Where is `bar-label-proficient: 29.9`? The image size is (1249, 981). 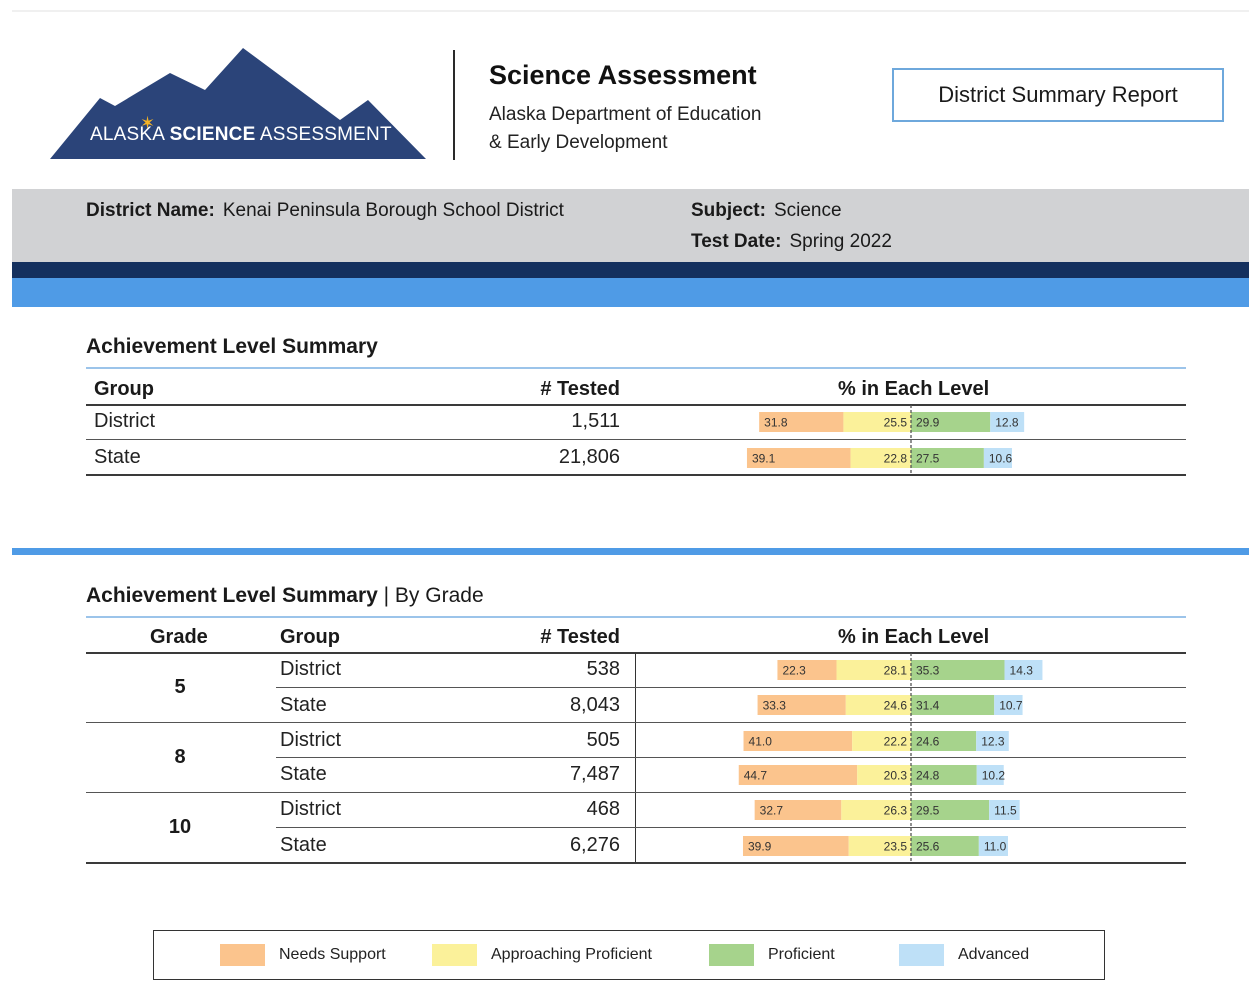 bar-label-proficient: 29.9 is located at coordinates (928, 423).